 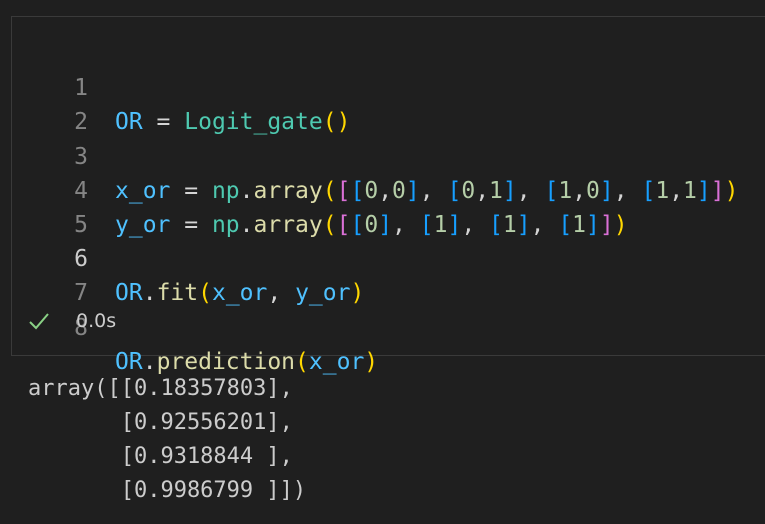 I want to click on output-line: [0.9318844 ],, so click(x=160, y=456).